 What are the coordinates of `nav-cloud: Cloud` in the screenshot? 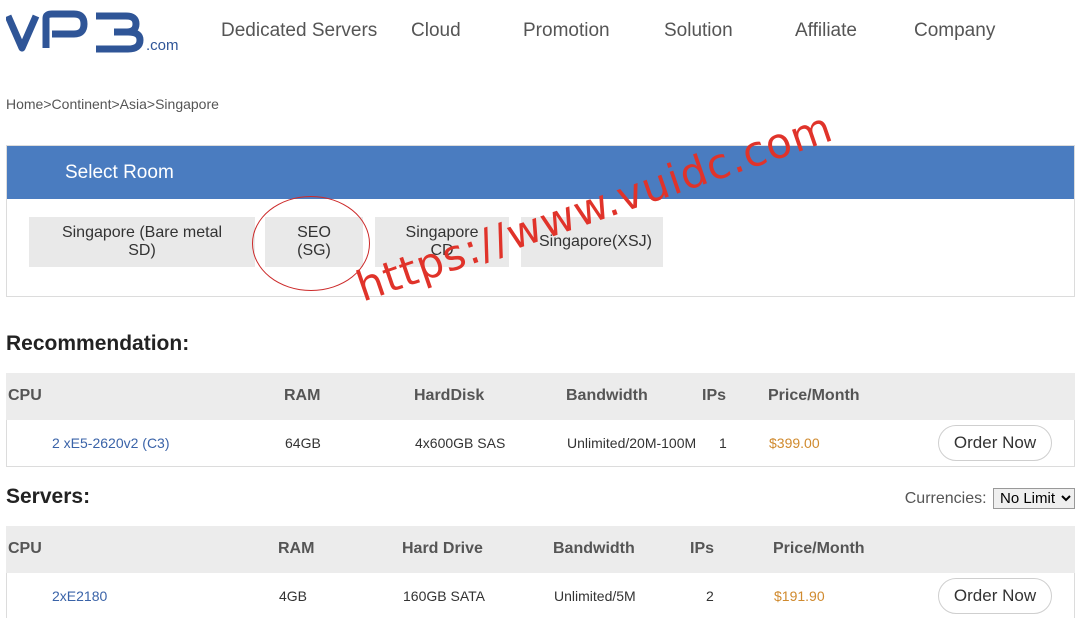 It's located at (436, 31).